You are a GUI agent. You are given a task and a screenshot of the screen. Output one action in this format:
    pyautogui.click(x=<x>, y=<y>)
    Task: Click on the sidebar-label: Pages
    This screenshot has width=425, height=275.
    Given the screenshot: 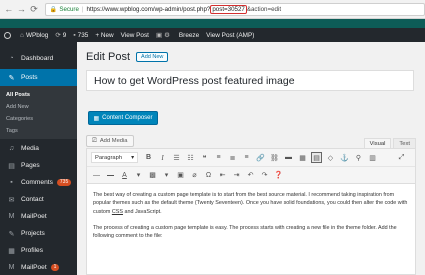 What is the action you would take?
    pyautogui.click(x=30, y=165)
    